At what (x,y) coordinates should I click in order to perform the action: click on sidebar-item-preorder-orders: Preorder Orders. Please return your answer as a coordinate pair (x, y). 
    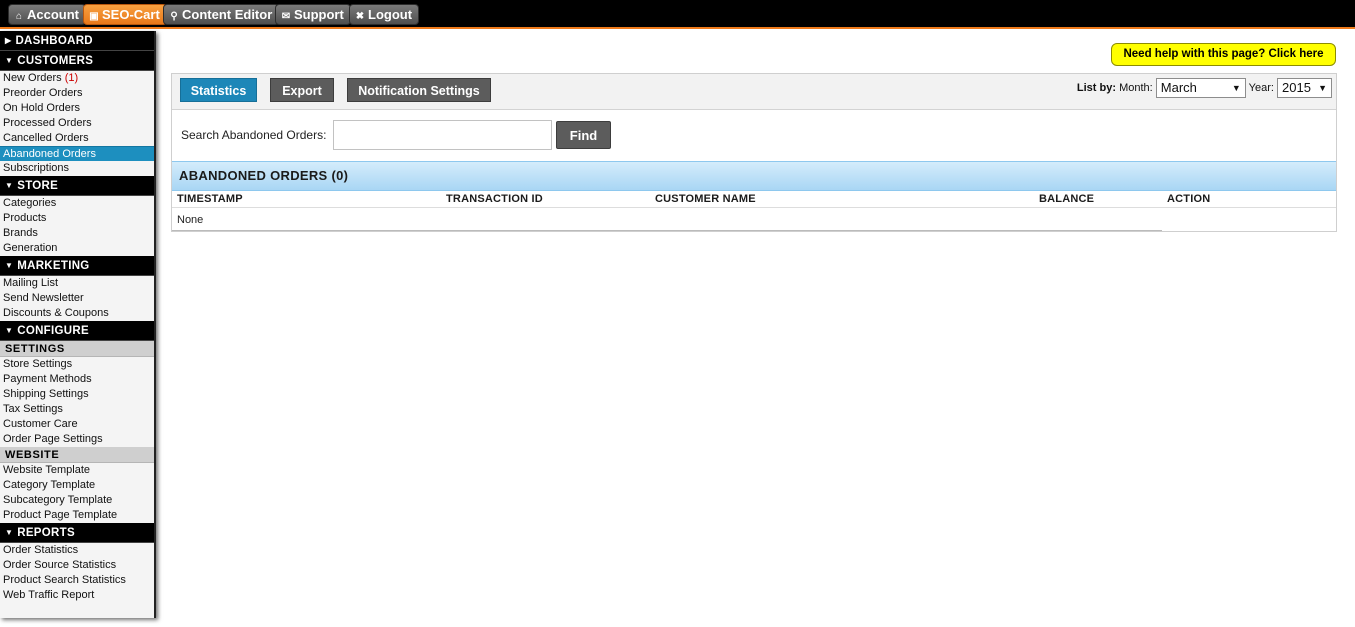
    Looking at the image, I should click on (77, 93).